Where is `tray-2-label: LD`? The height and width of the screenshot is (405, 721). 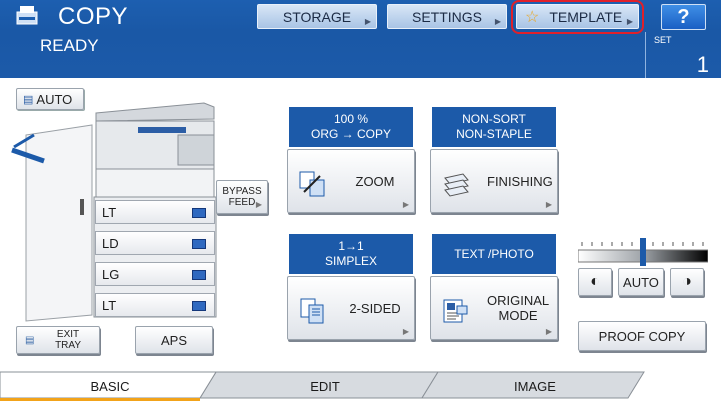 tray-2-label: LD is located at coordinates (110, 243).